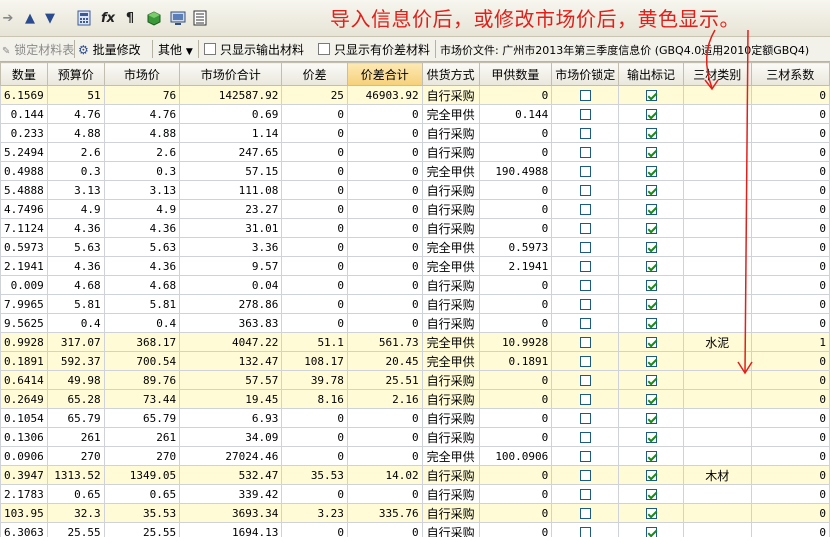 Image resolution: width=830 pixels, height=537 pixels. What do you see at coordinates (142, 304) in the screenshot?
I see `table-cell: 5.81` at bounding box center [142, 304].